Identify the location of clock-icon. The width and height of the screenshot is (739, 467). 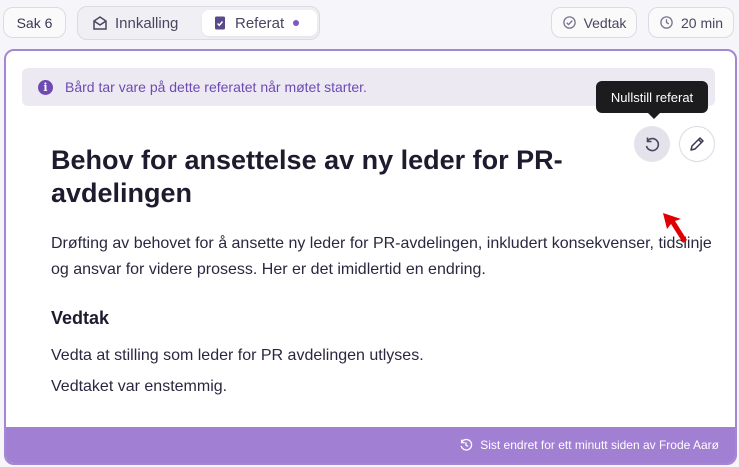
(667, 23).